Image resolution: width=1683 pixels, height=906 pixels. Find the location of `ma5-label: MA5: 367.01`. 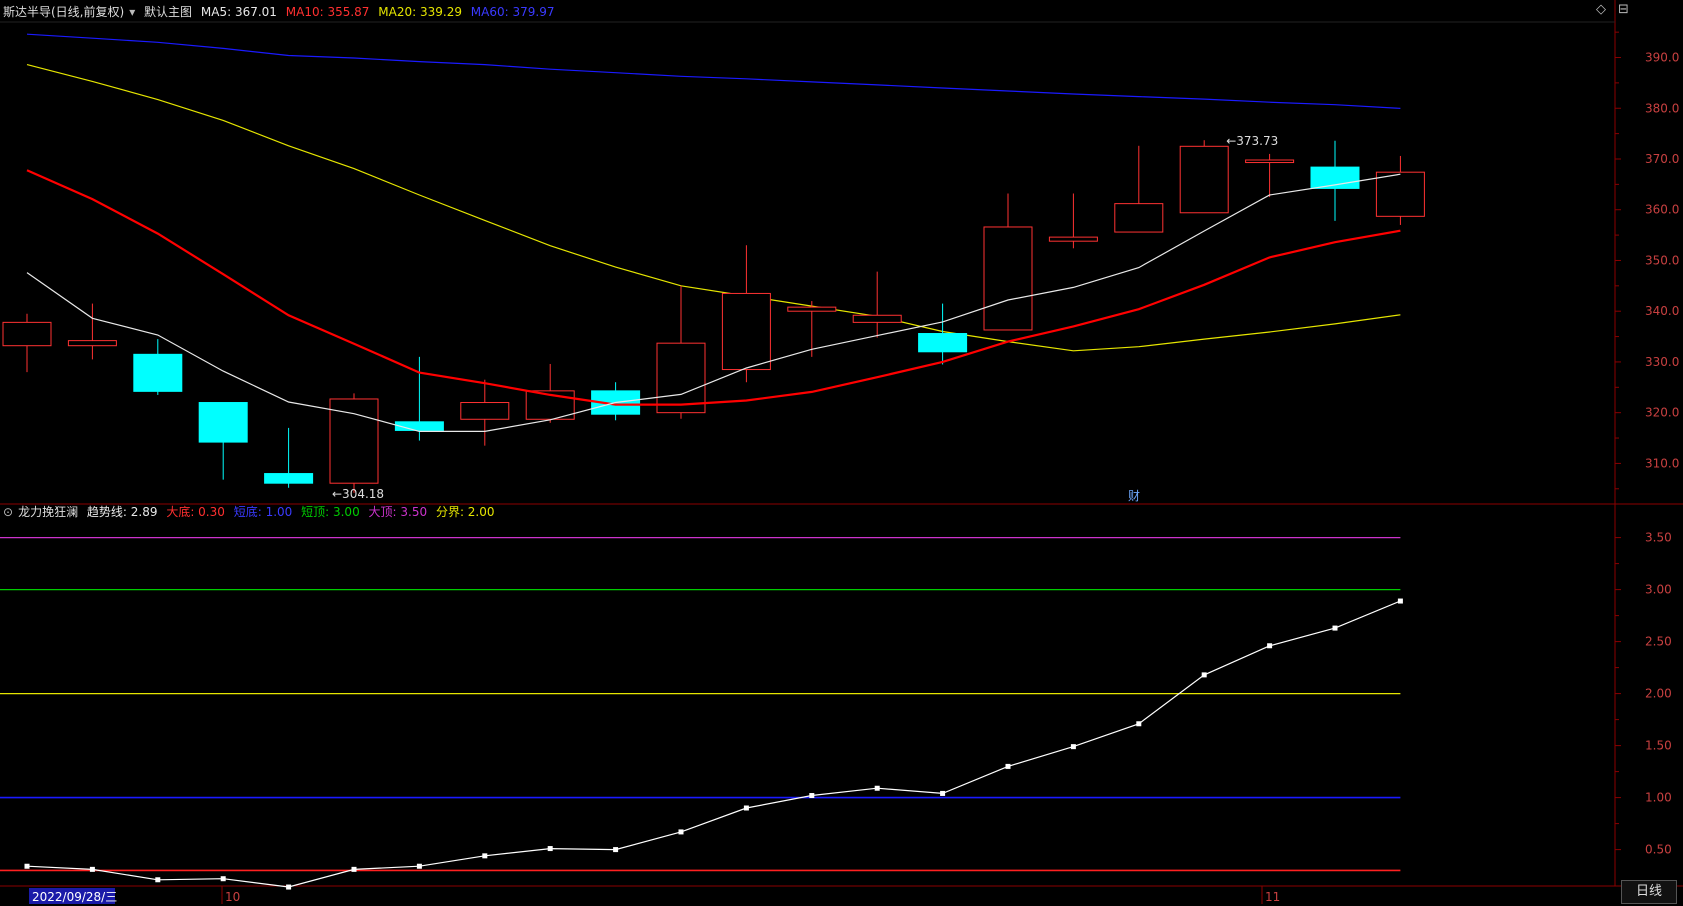

ma5-label: MA5: 367.01 is located at coordinates (238, 12).